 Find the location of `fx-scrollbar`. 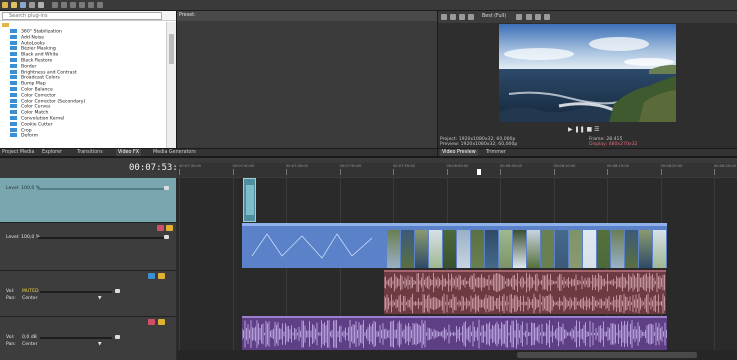

fx-scrollbar is located at coordinates (171, 85).